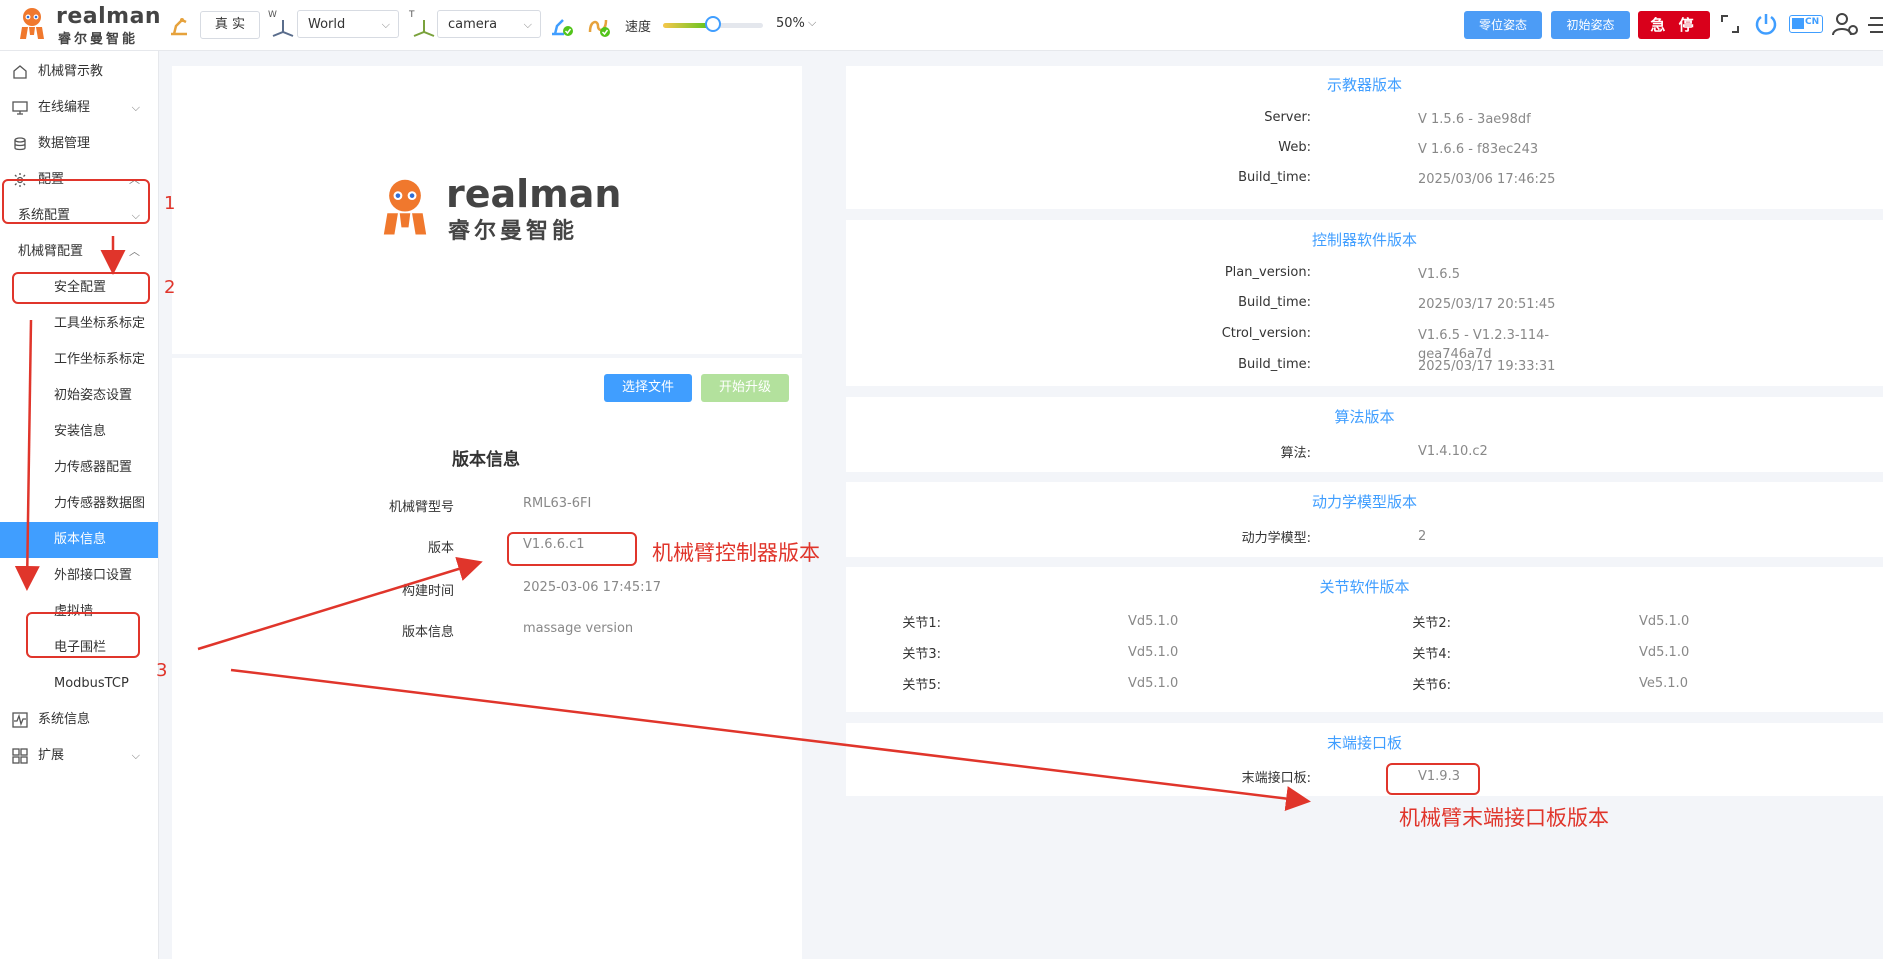 Image resolution: width=1883 pixels, height=959 pixels. What do you see at coordinates (513, 231) in the screenshot?
I see `panel-brand-cn: 睿尔曼智能` at bounding box center [513, 231].